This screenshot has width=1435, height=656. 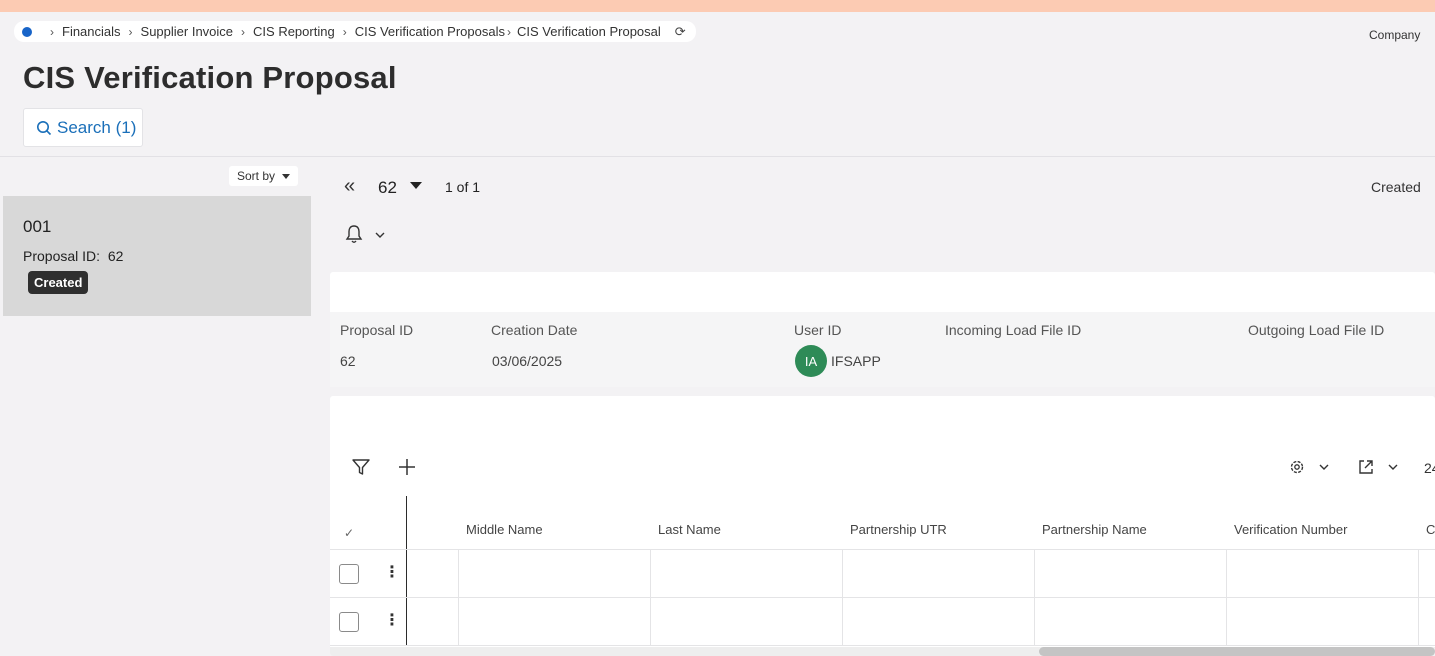 I want to click on list-item-proposal: Proposal ID: 62, so click(x=73, y=256).